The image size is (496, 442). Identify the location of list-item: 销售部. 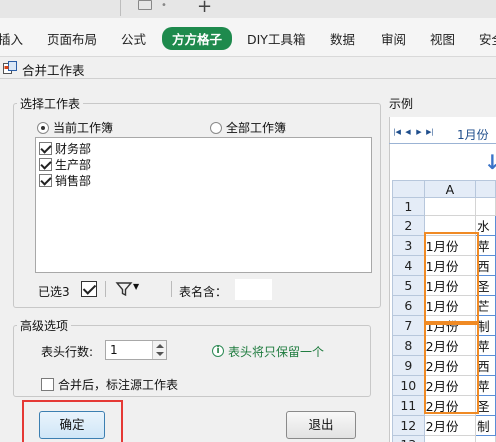
(65, 180).